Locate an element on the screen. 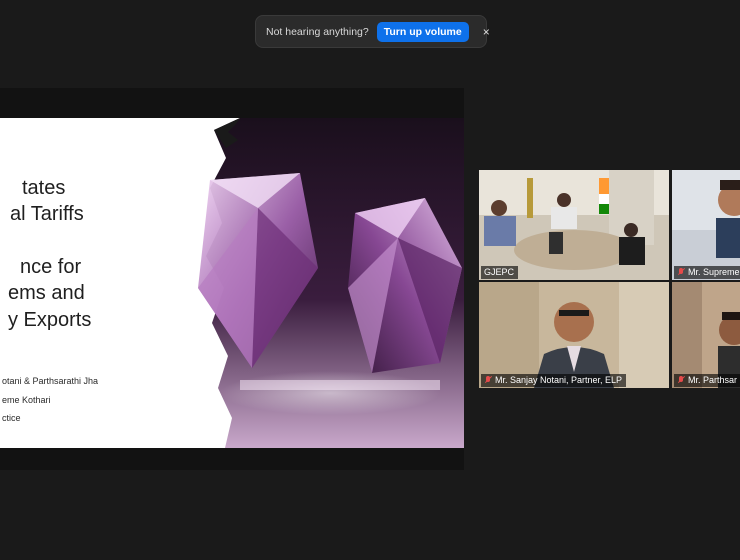 Image resolution: width=740 pixels, height=560 pixels. slide-title-line: al Tariffs is located at coordinates (47, 214).